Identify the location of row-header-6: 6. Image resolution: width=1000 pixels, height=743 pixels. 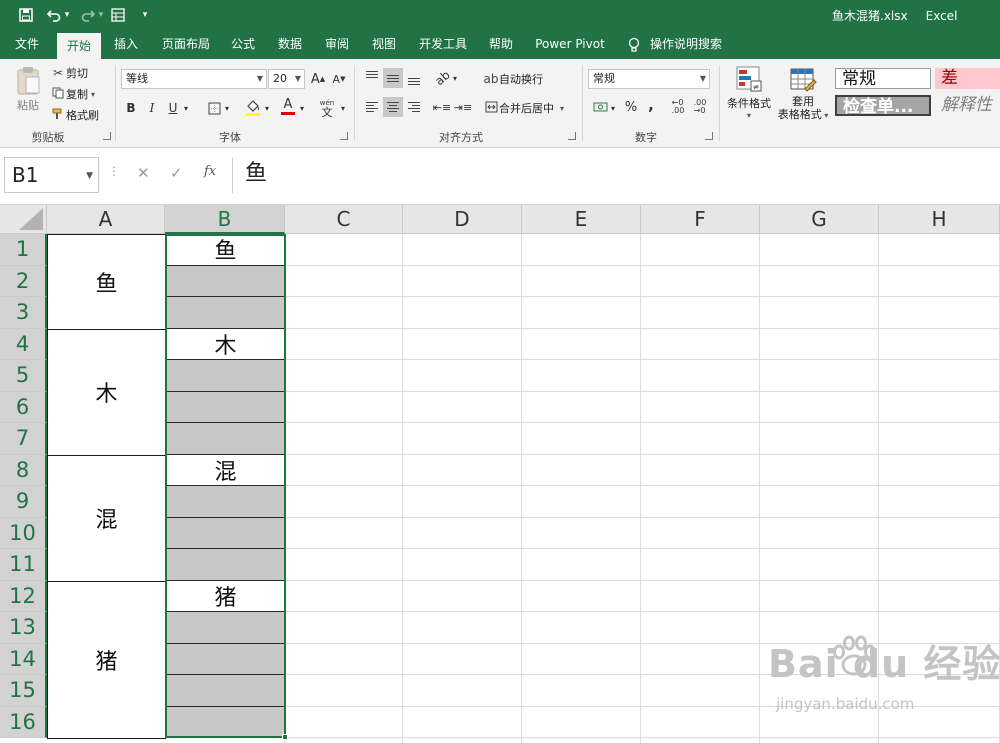
(23, 407).